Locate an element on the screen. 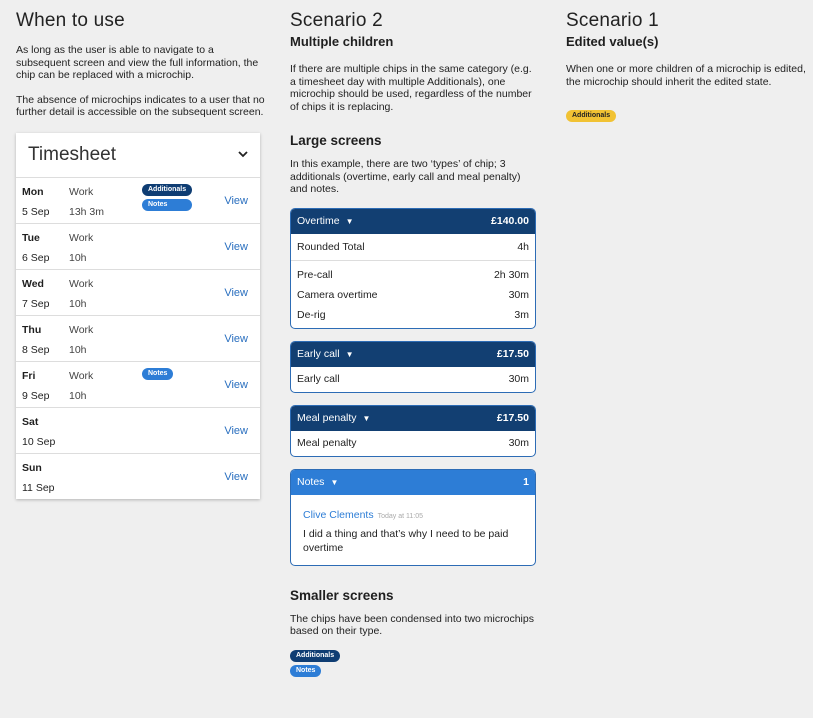 This screenshot has width=813, height=718. row-date: 10 Sep is located at coordinates (39, 441).